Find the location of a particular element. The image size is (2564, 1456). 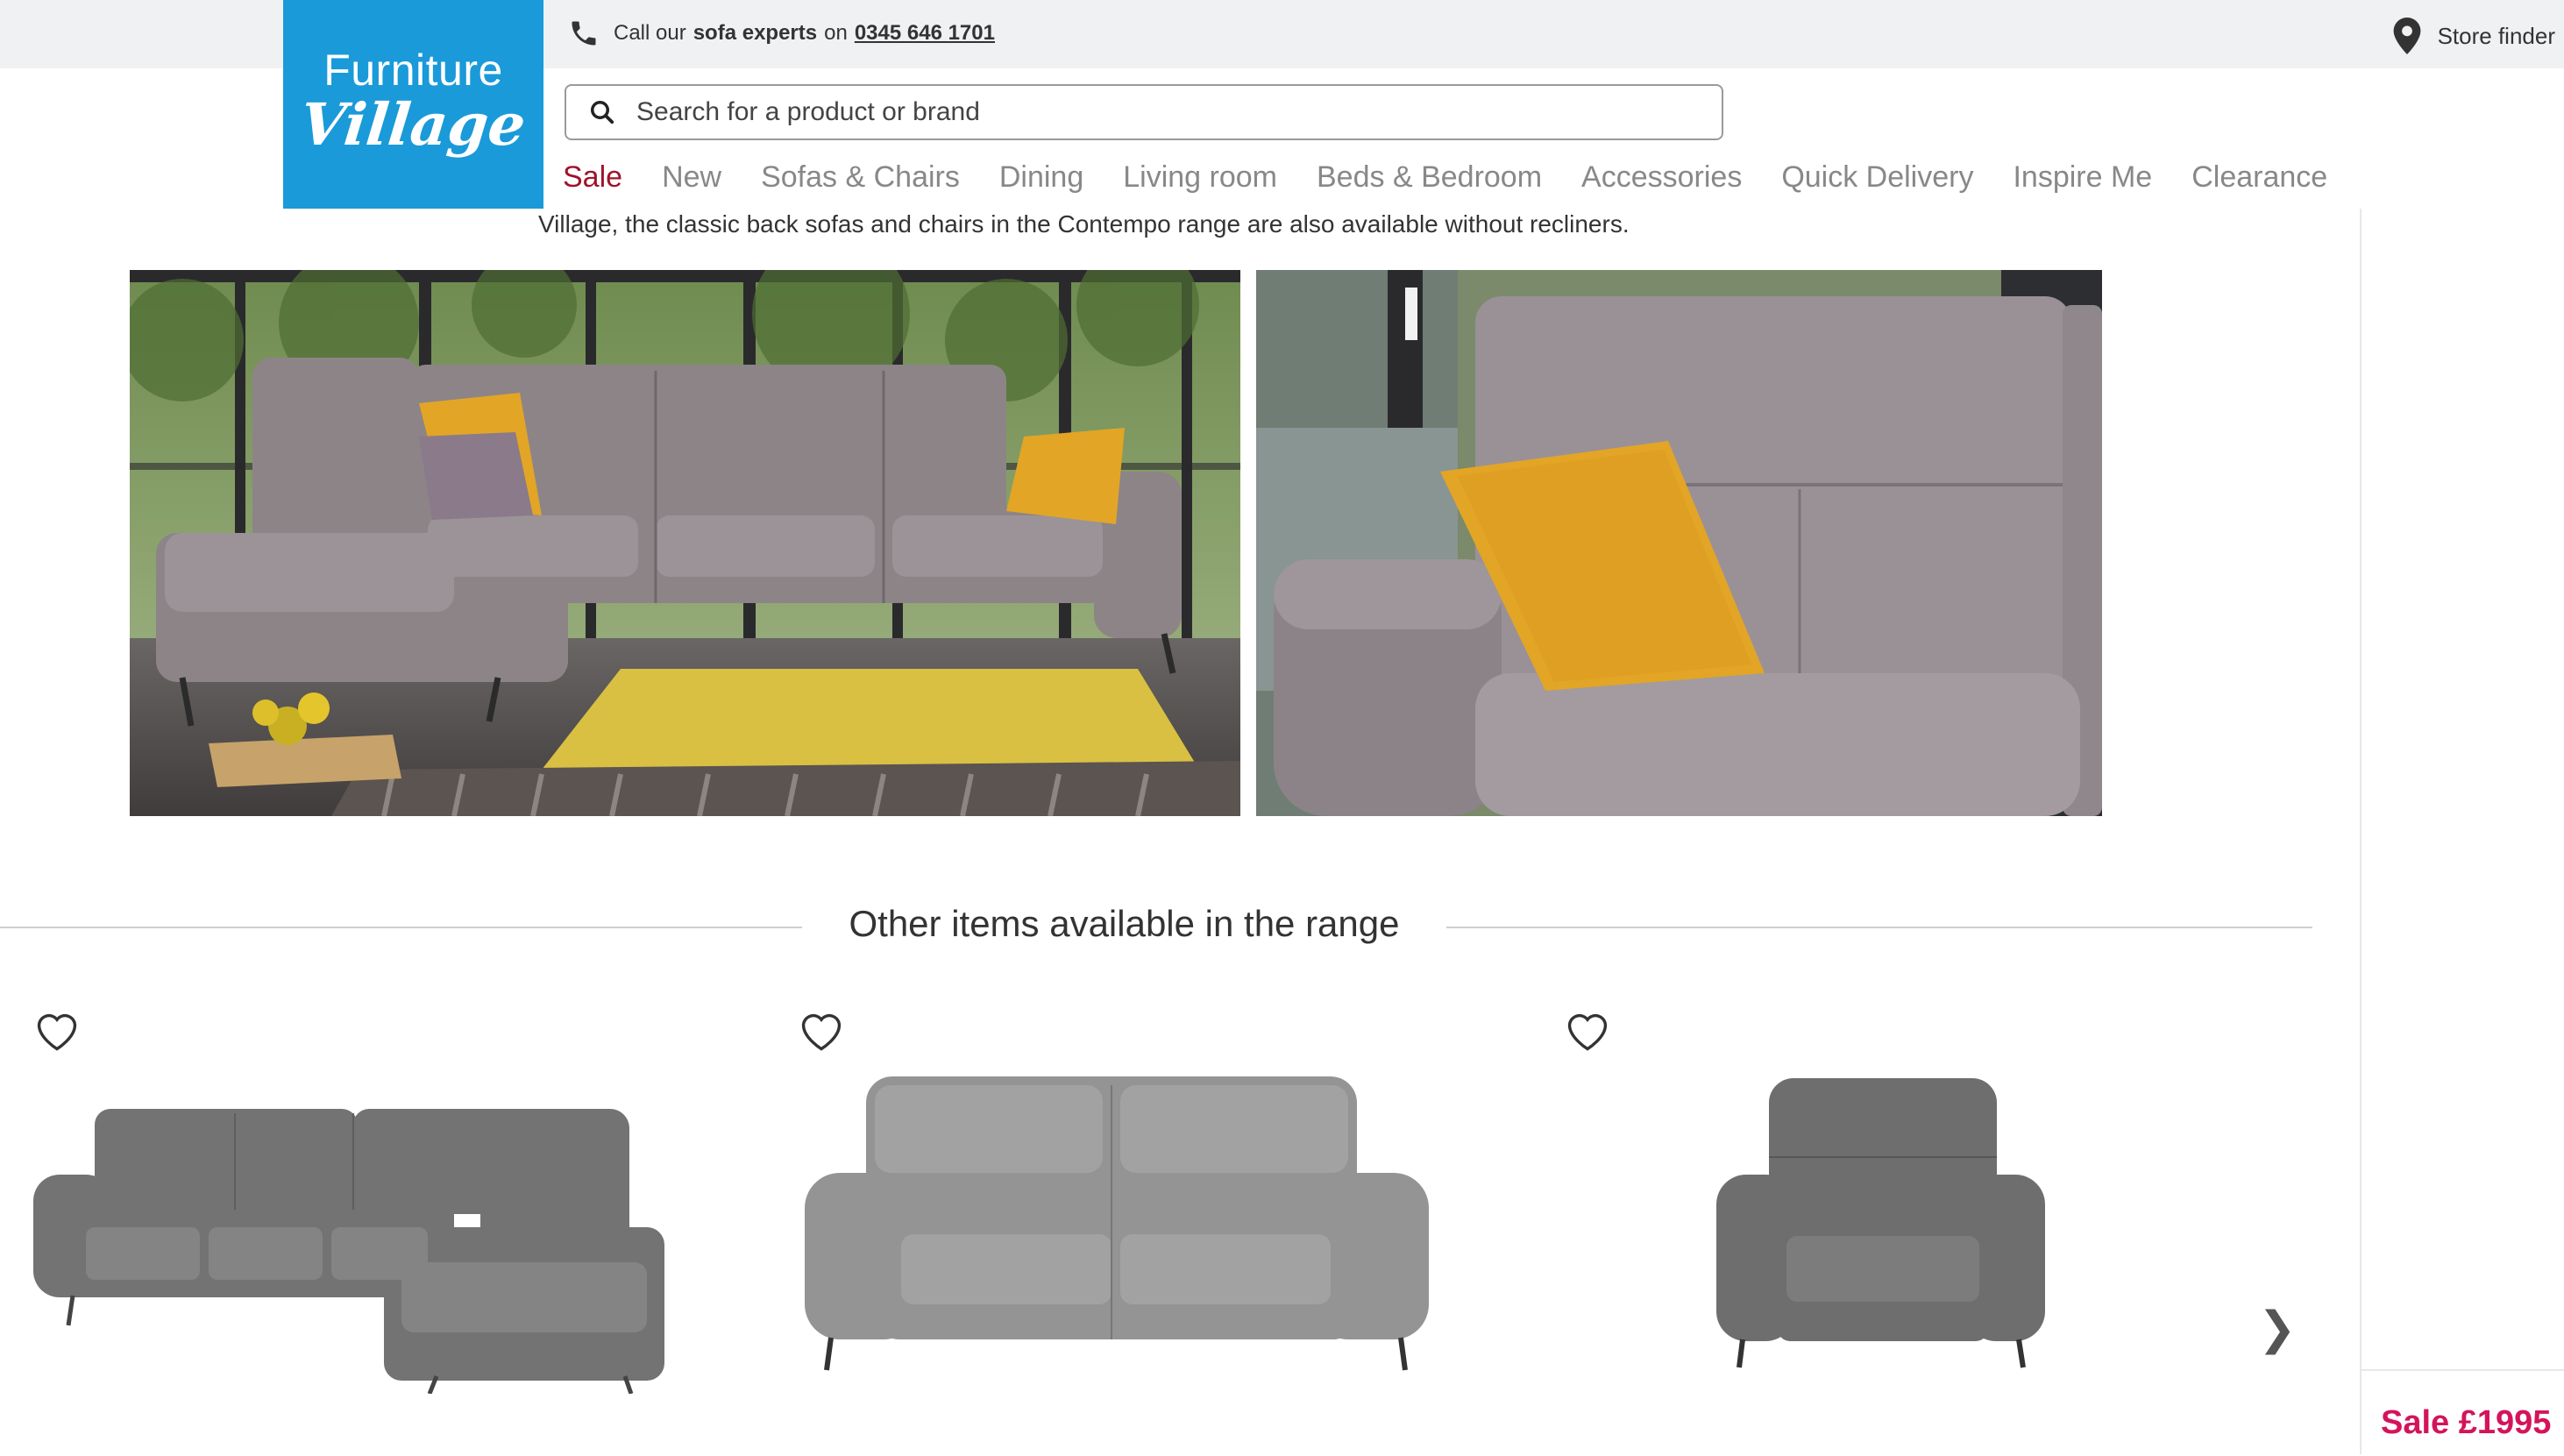

nav-item-beds-bedroom: Beds & Bedroom is located at coordinates (1429, 177).